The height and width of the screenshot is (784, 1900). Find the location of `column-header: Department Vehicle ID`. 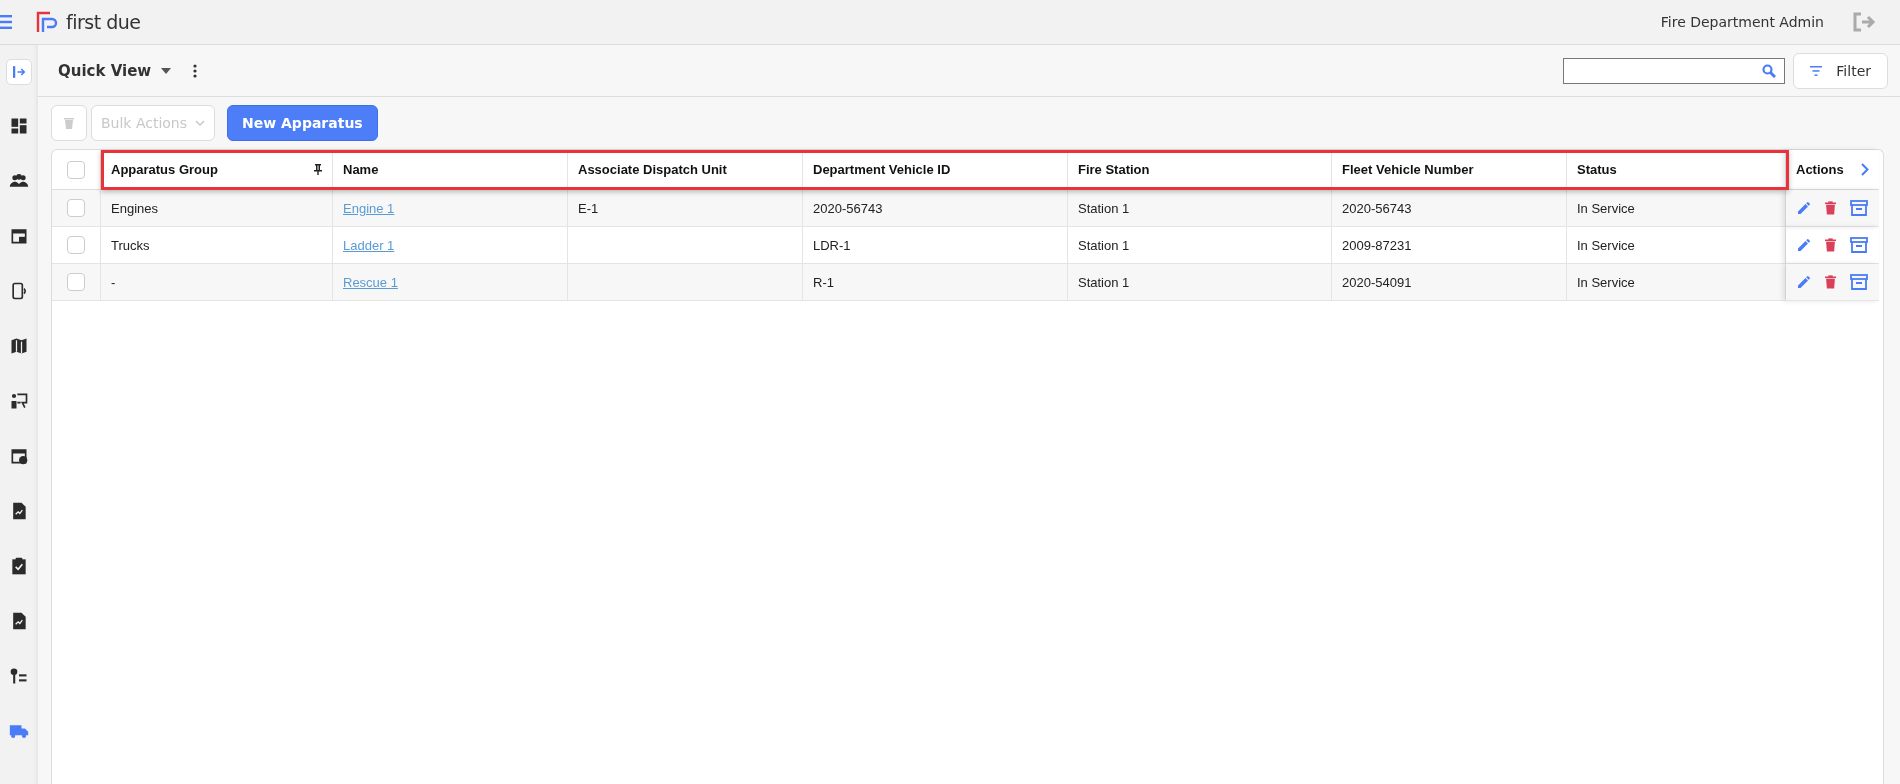

column-header: Department Vehicle ID is located at coordinates (882, 169).